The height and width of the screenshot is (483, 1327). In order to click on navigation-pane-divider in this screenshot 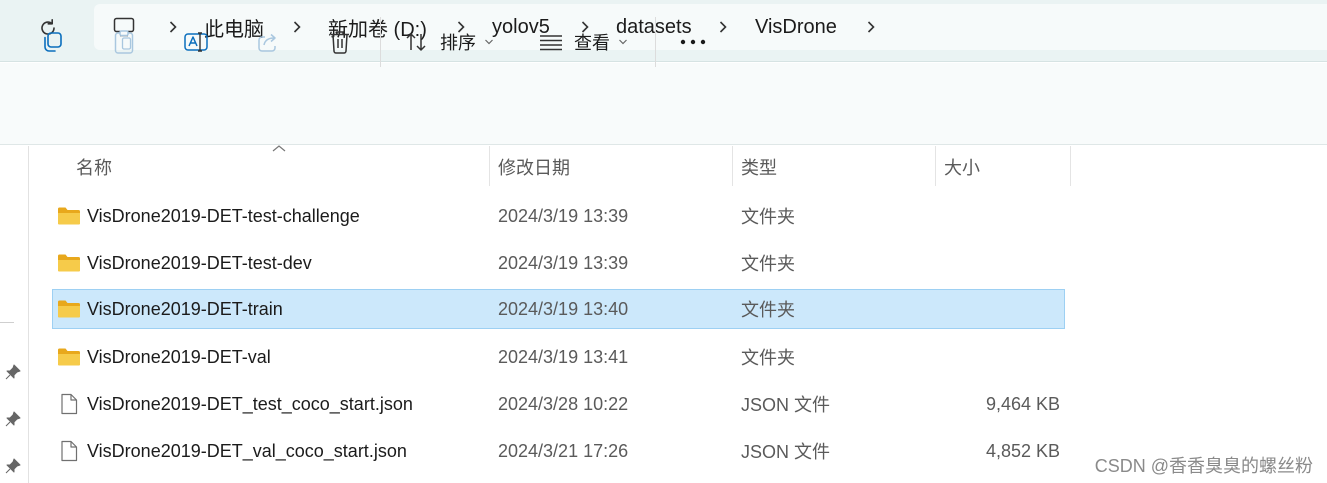, I will do `click(7, 322)`.